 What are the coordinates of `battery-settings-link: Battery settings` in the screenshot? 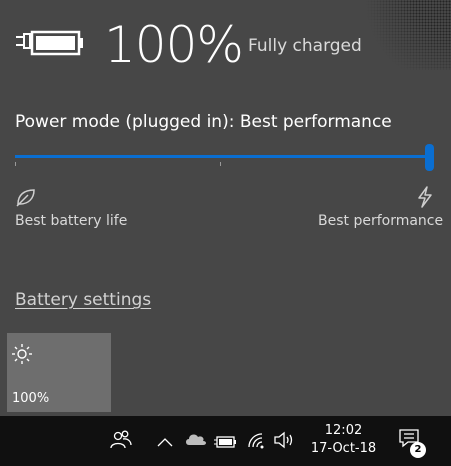 It's located at (83, 300).